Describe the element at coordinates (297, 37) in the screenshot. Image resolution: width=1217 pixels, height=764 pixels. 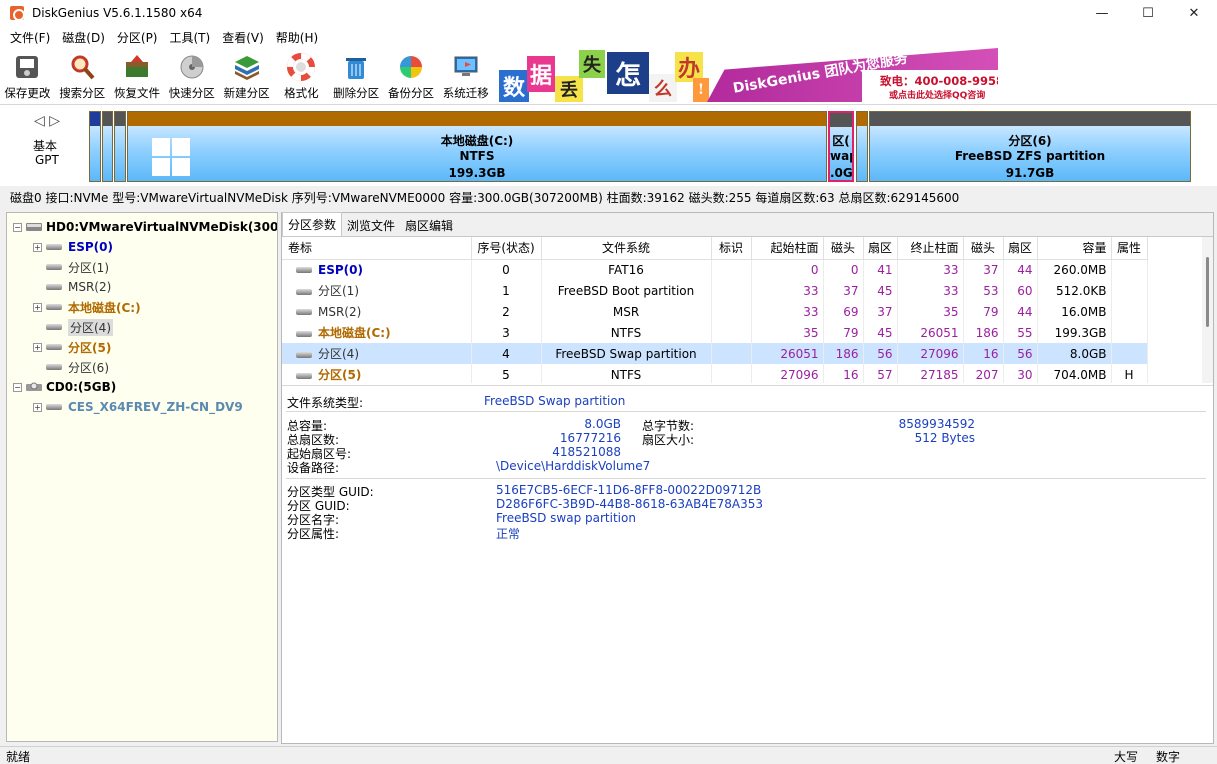
I see `menu-help: 帮助(H)` at that location.